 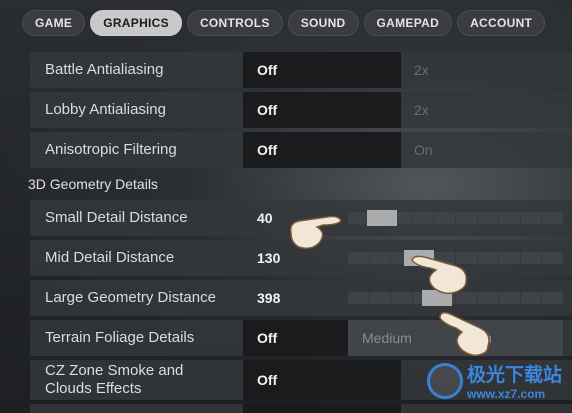 I want to click on slider-value: 40, so click(x=265, y=218).